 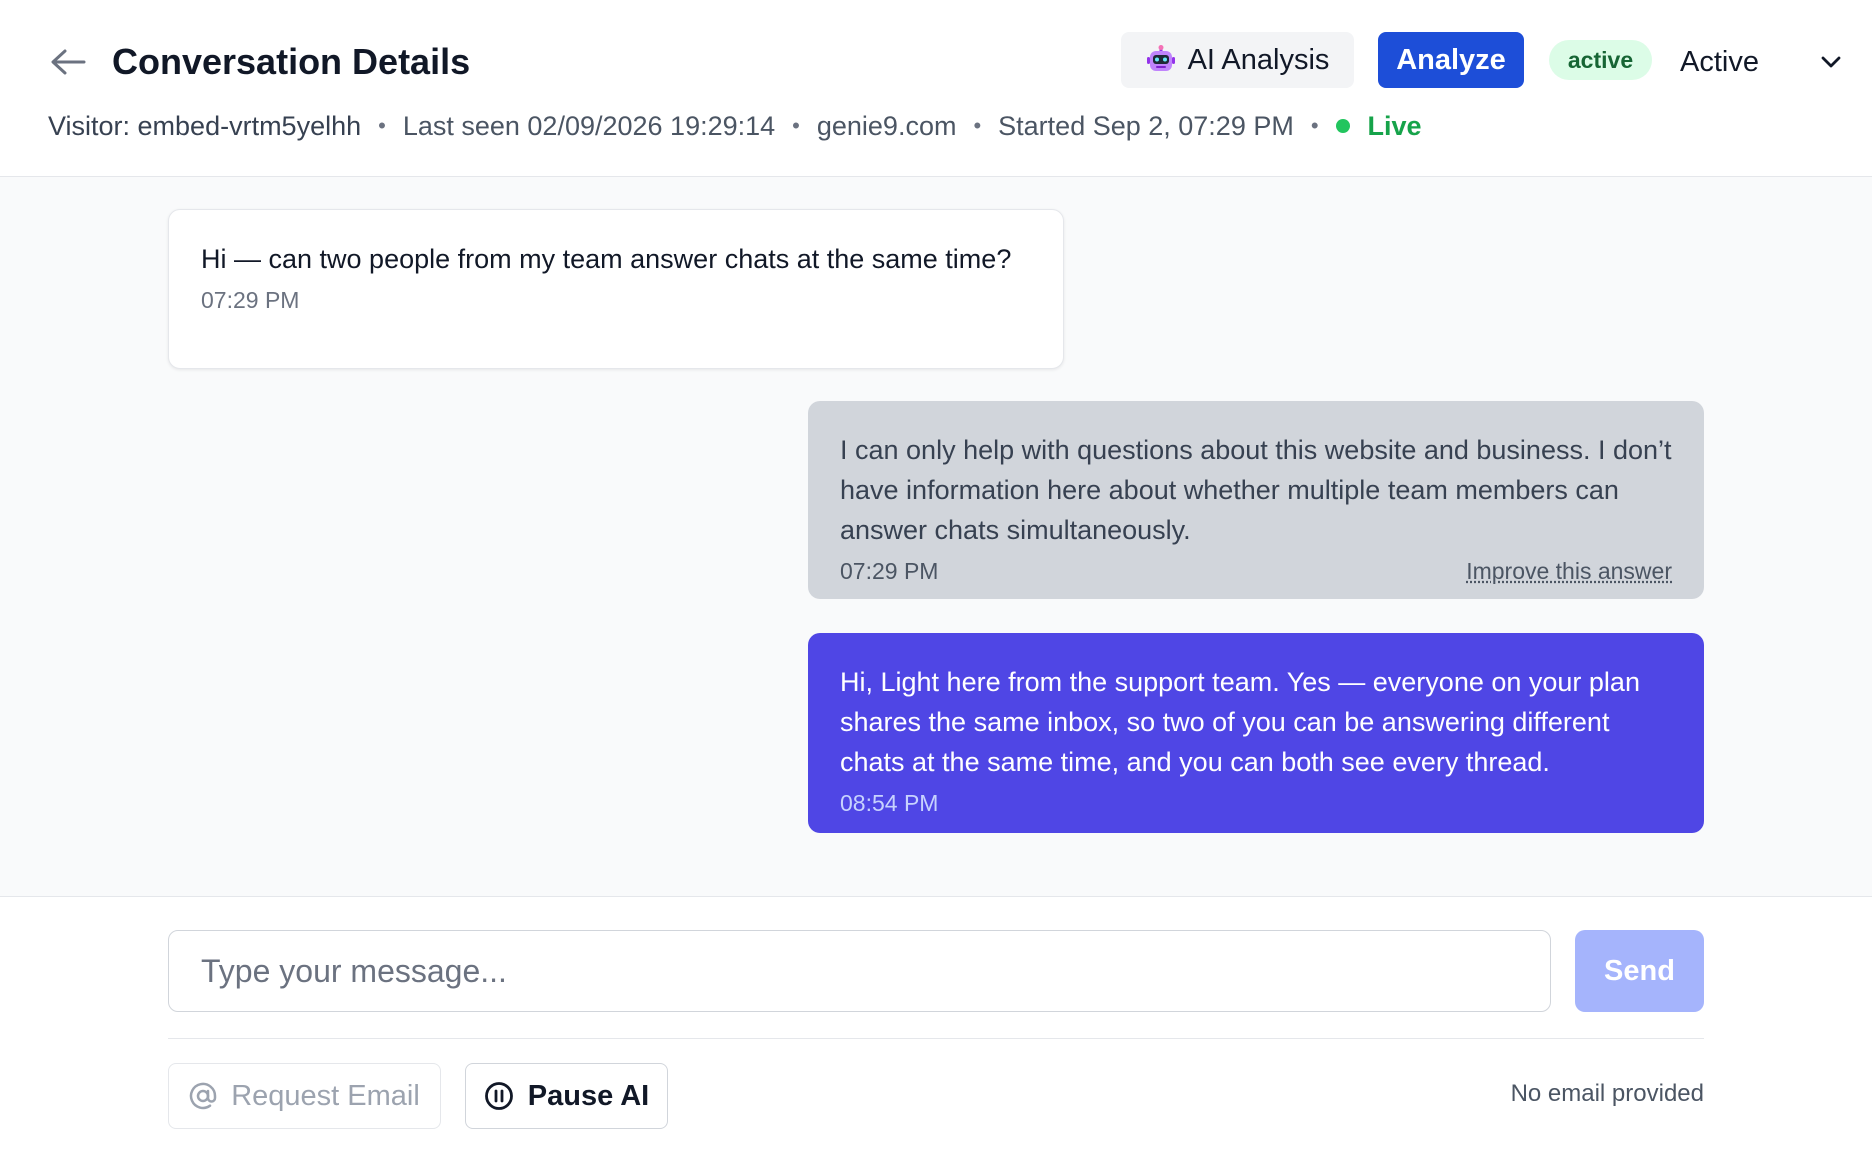 I want to click on live-status: Live, so click(x=1394, y=125).